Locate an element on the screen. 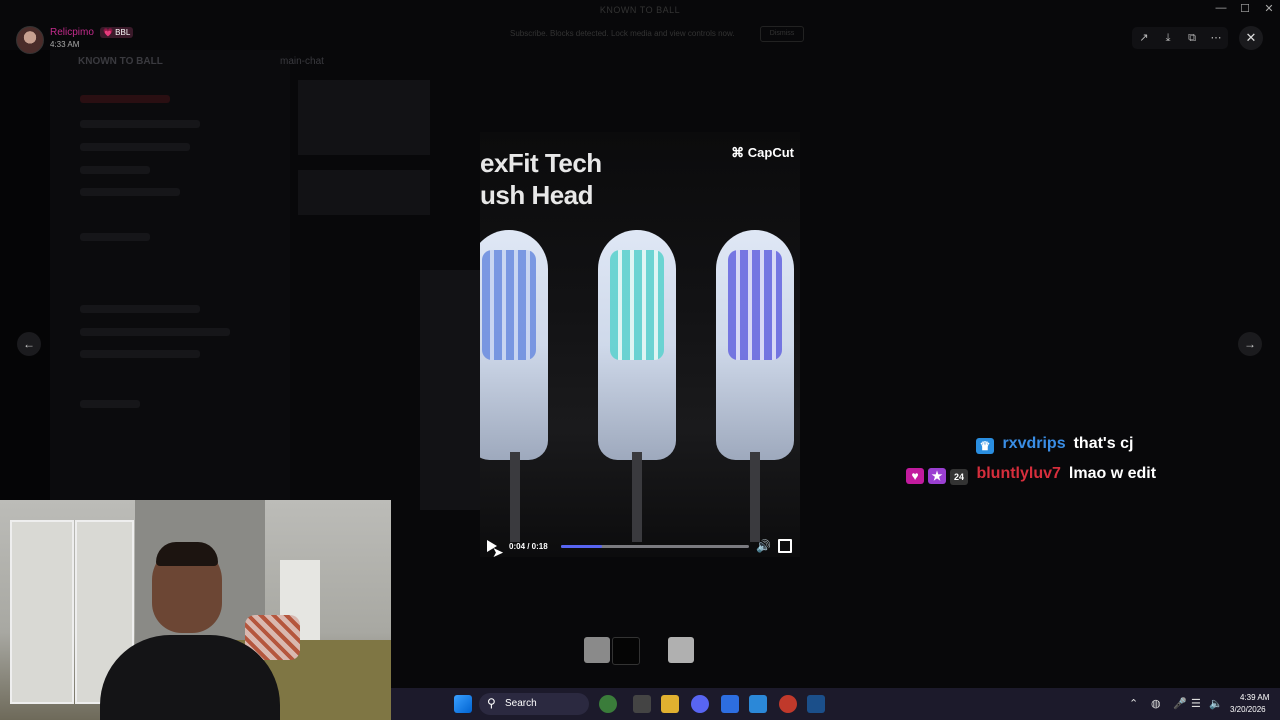 This screenshot has width=1280, height=720. forward-icon: ↗ is located at coordinates (1144, 38).